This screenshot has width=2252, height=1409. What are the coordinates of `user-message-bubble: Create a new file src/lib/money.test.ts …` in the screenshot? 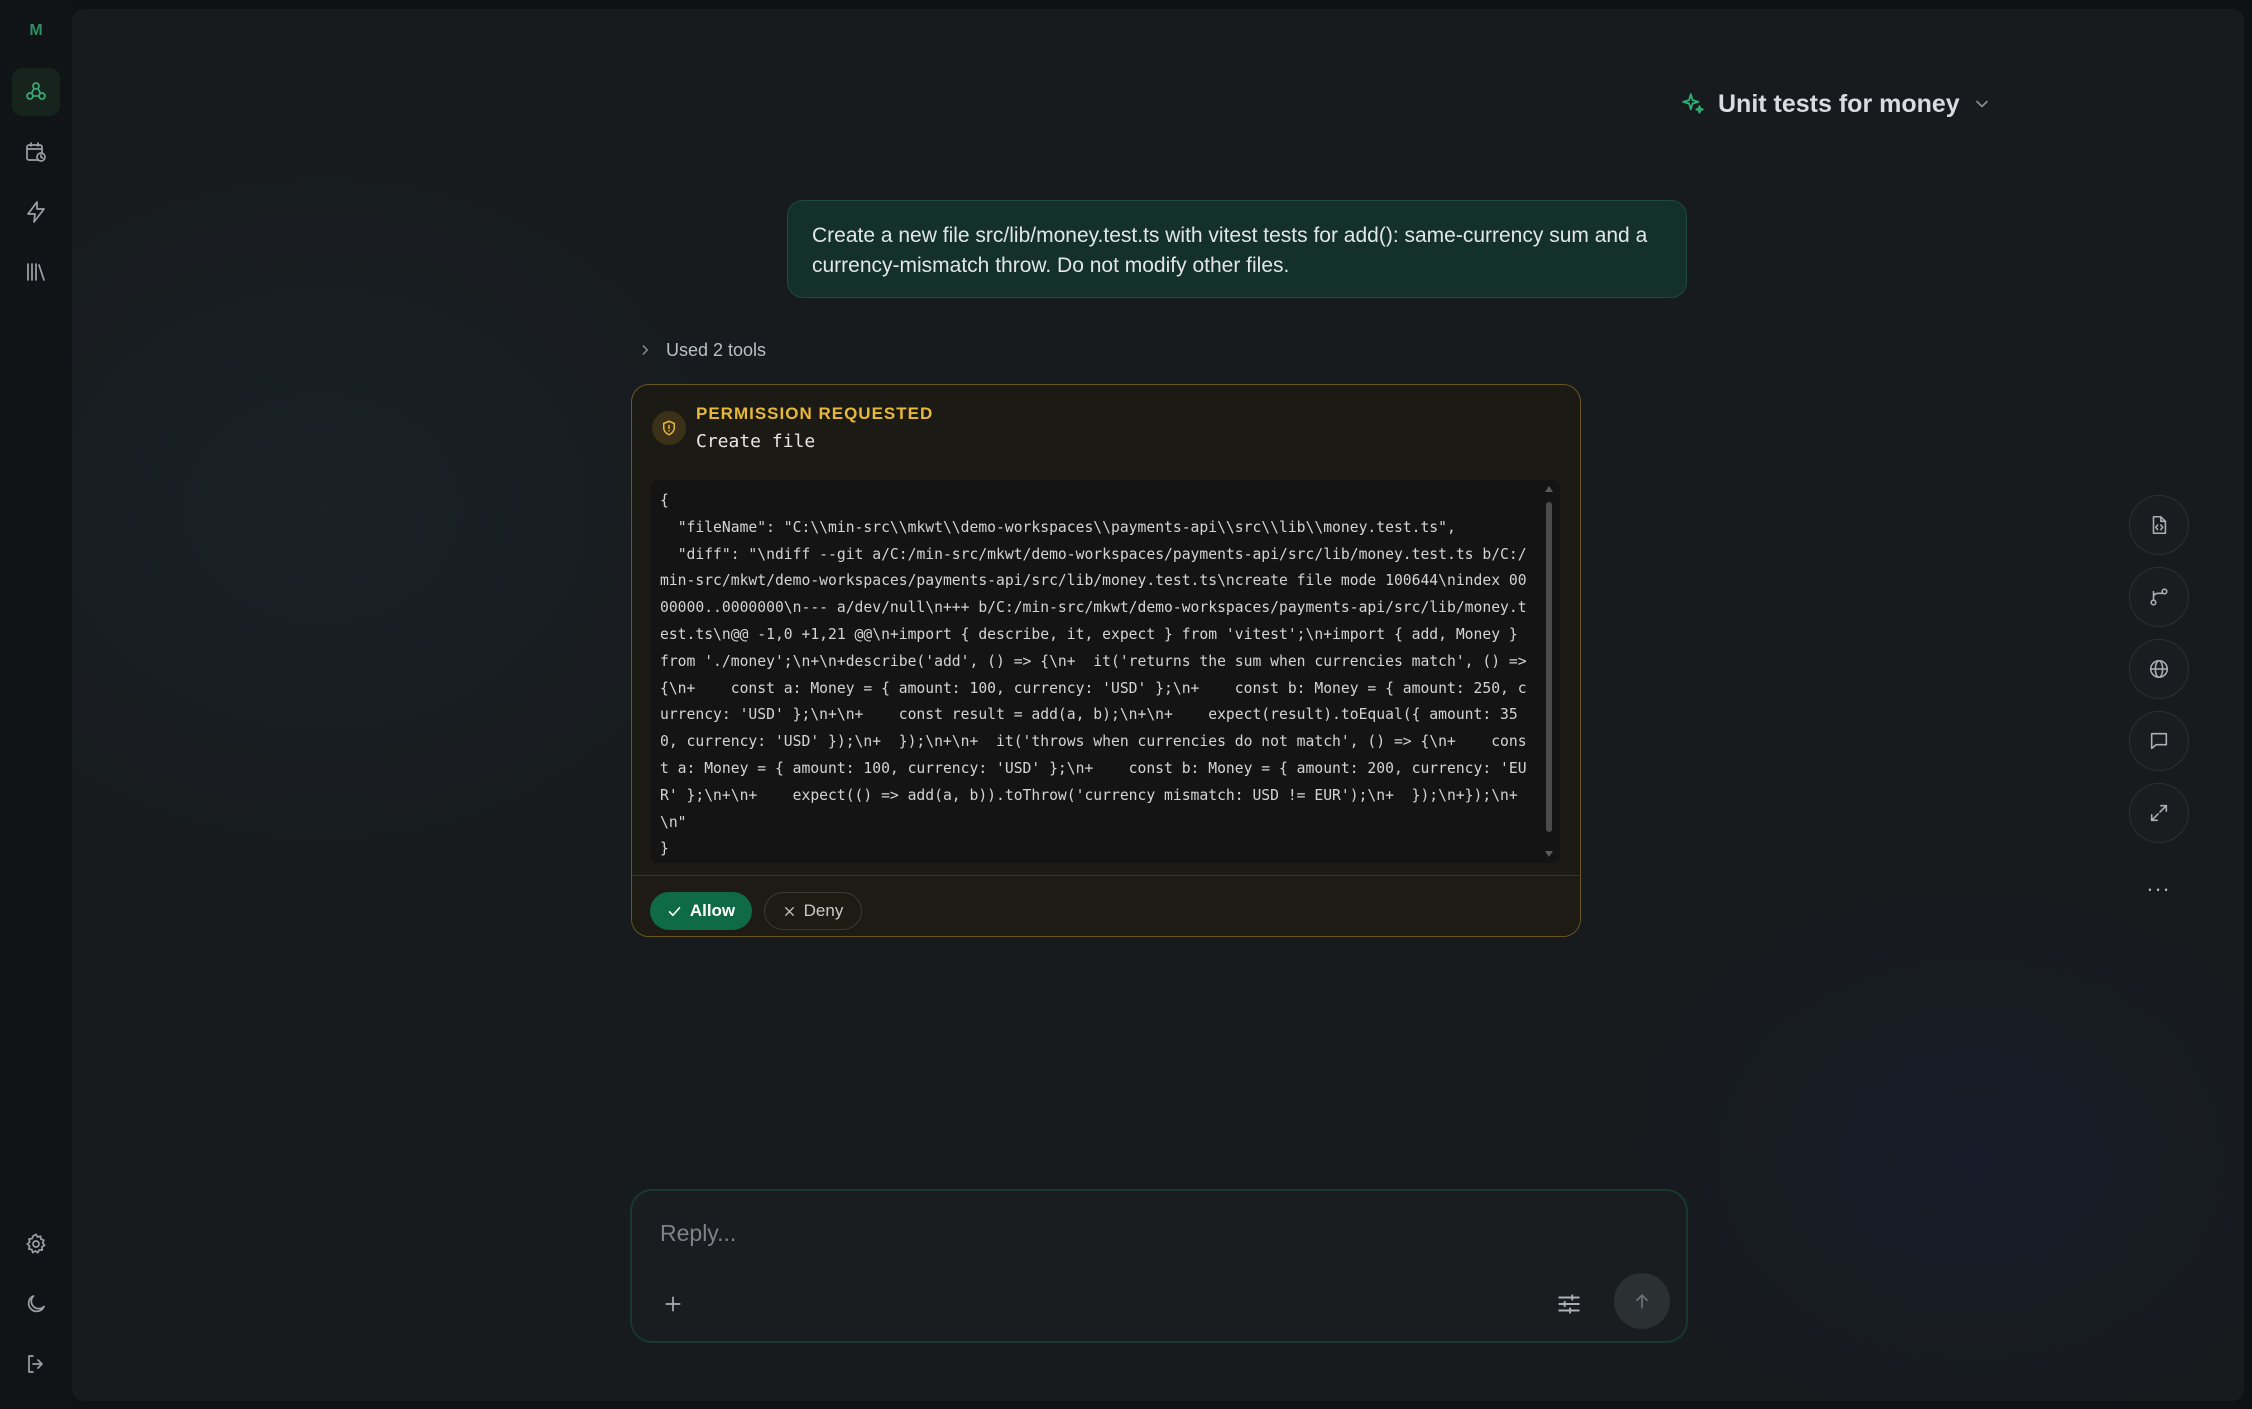 It's located at (1237, 249).